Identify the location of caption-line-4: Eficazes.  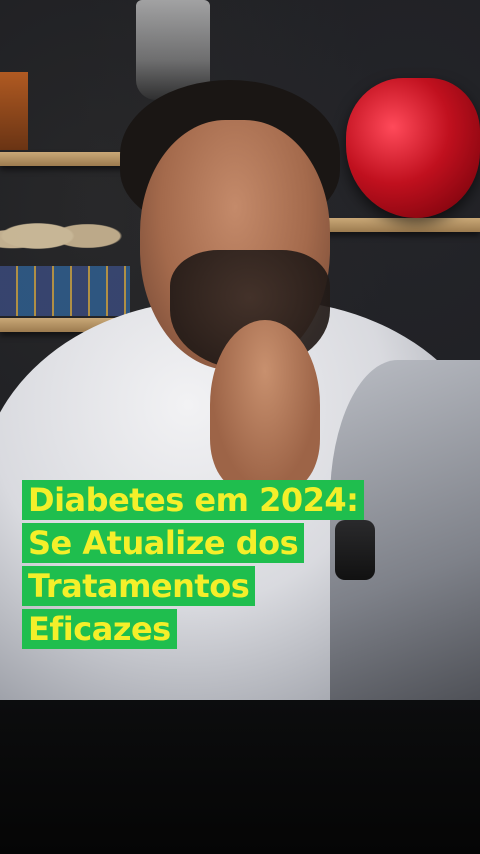
(99, 629).